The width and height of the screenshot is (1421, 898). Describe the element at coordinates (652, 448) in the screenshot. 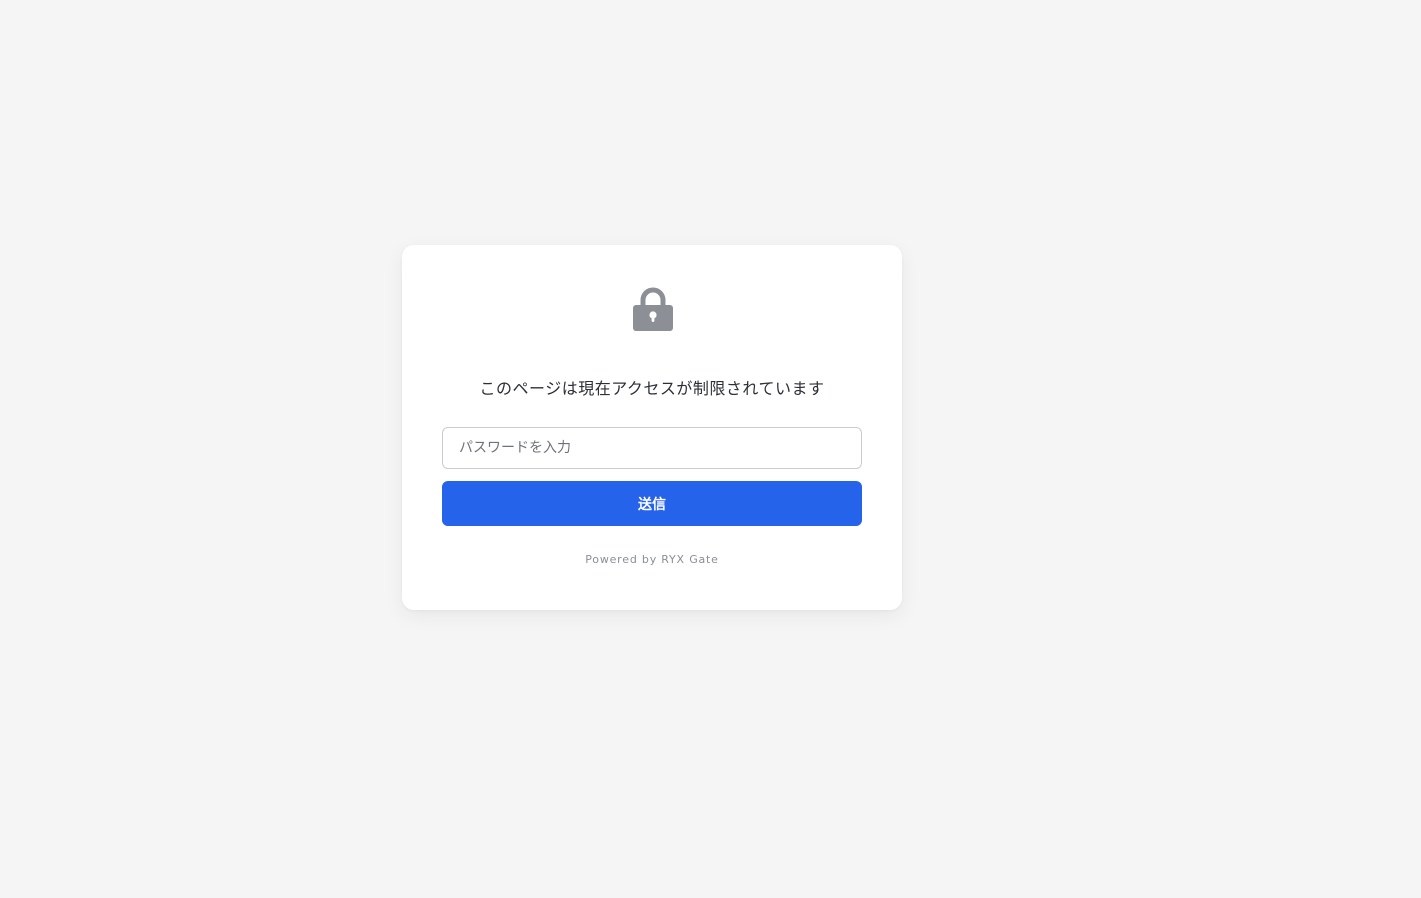

I see `password-input` at that location.